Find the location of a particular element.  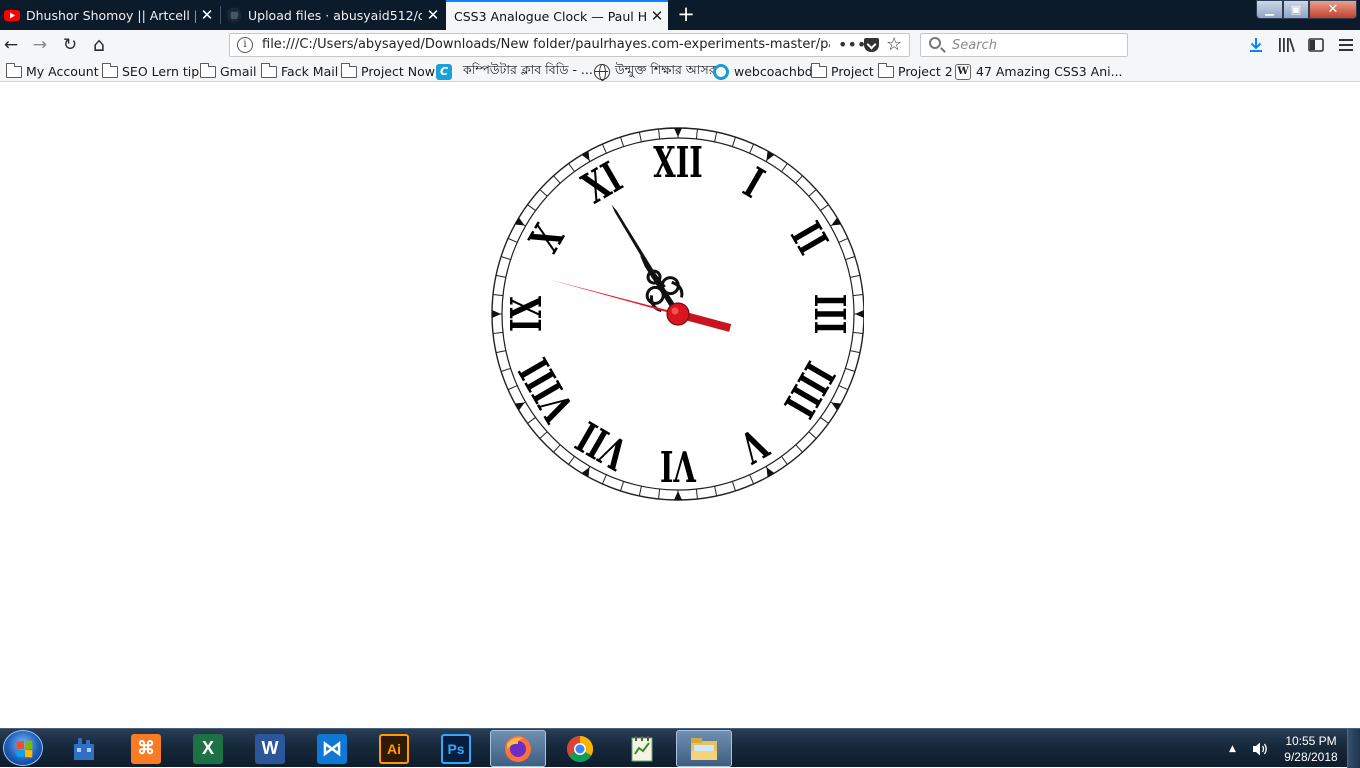

bookmark-label: Gmail is located at coordinates (238, 71).